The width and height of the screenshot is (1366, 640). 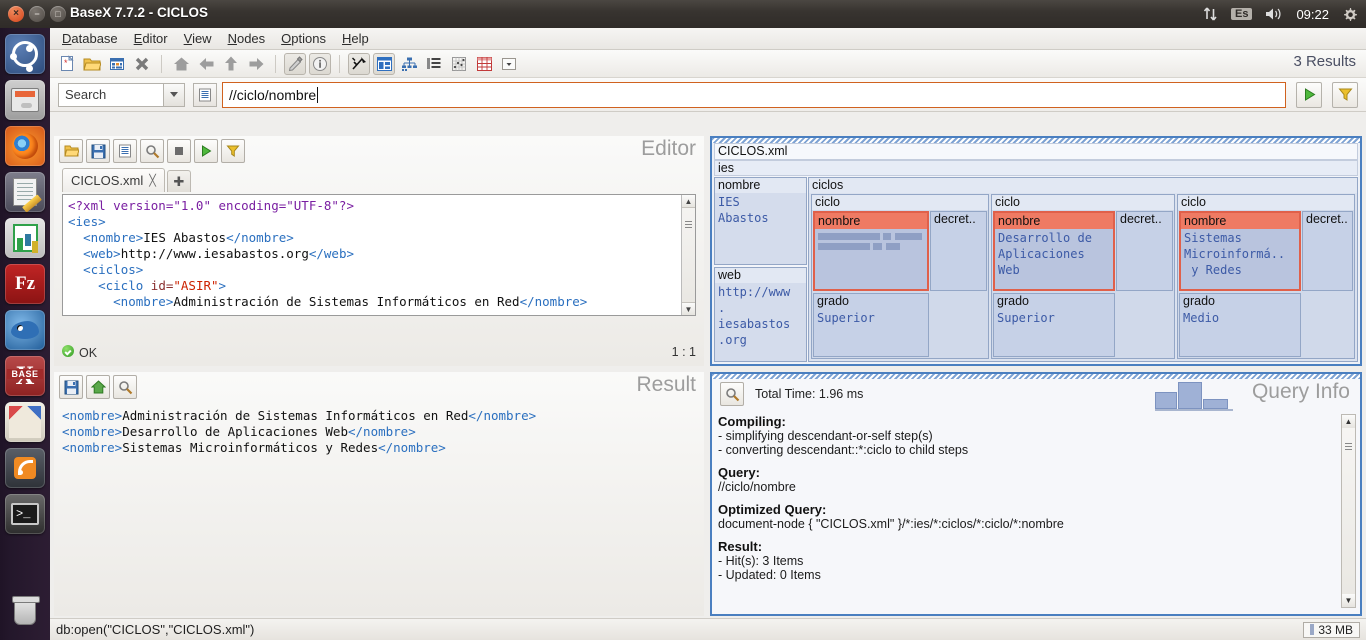 I want to click on menu-view: View, so click(x=198, y=38).